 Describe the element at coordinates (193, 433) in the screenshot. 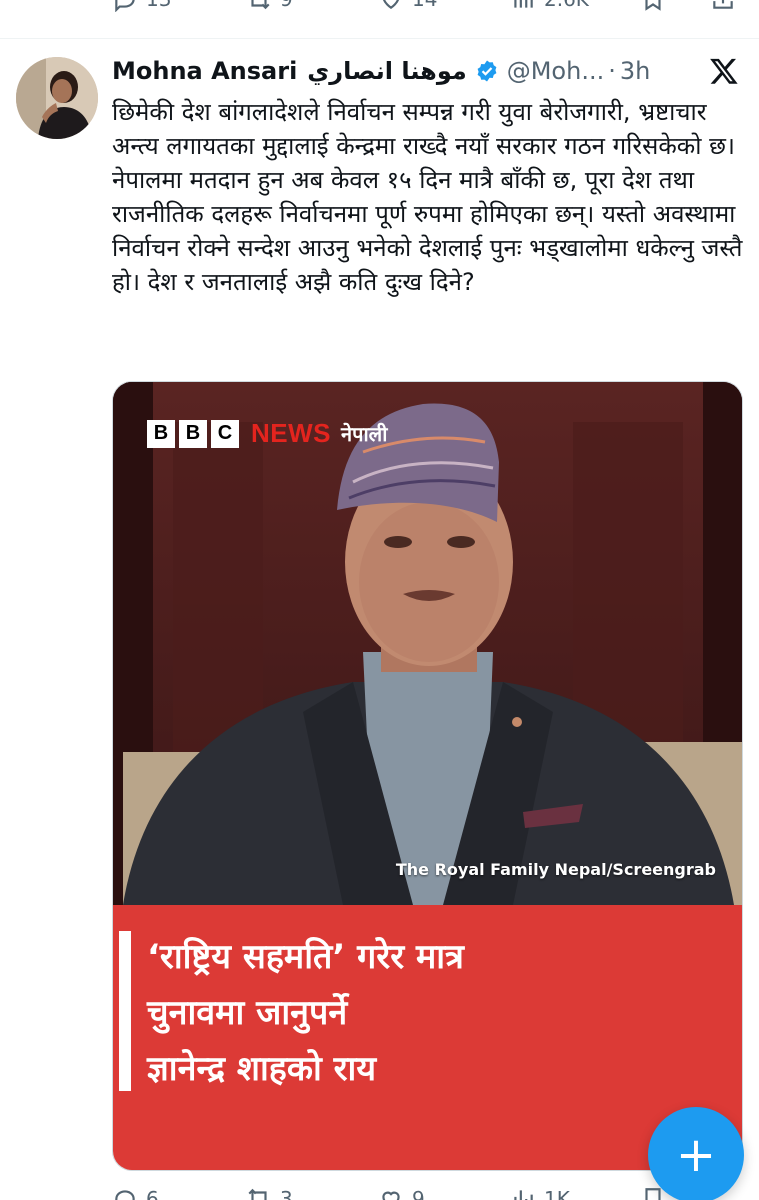

I see `bbc-letter-b2: B` at that location.